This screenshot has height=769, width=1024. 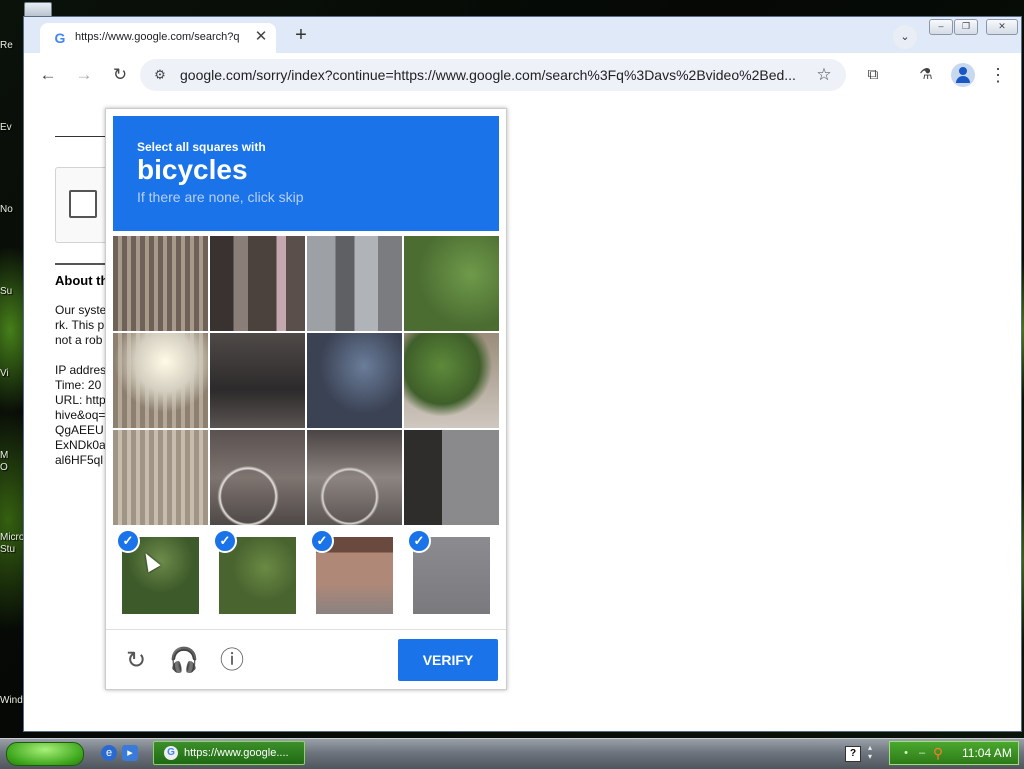 I want to click on about-text-line: Our syste, so click(x=81, y=310).